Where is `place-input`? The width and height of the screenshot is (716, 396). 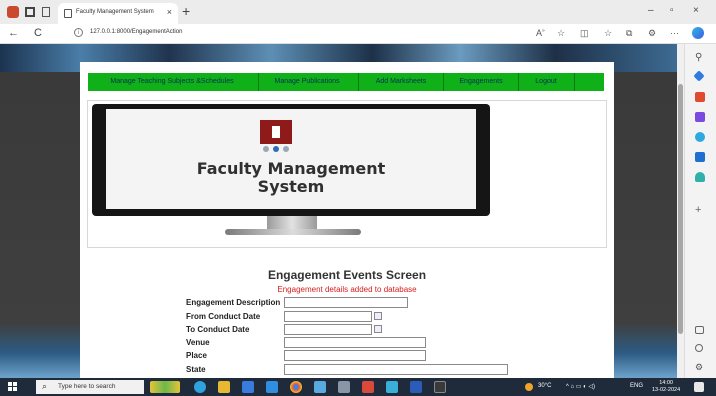
place-input is located at coordinates (355, 355).